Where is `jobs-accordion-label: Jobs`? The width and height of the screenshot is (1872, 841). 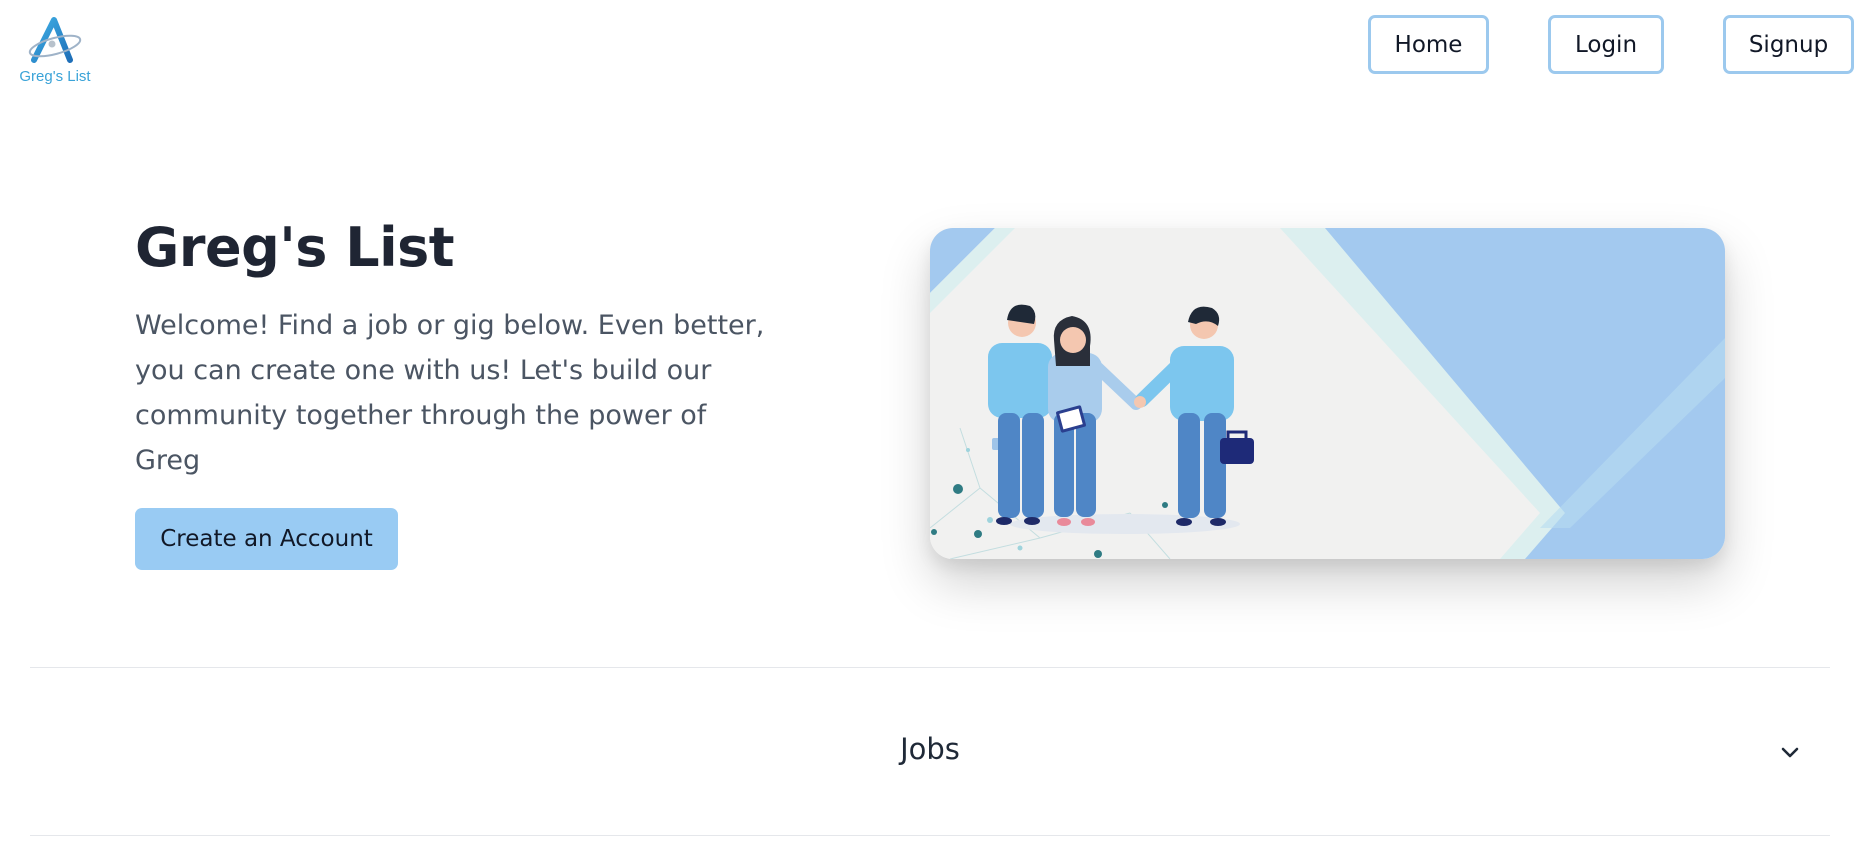 jobs-accordion-label: Jobs is located at coordinates (930, 749).